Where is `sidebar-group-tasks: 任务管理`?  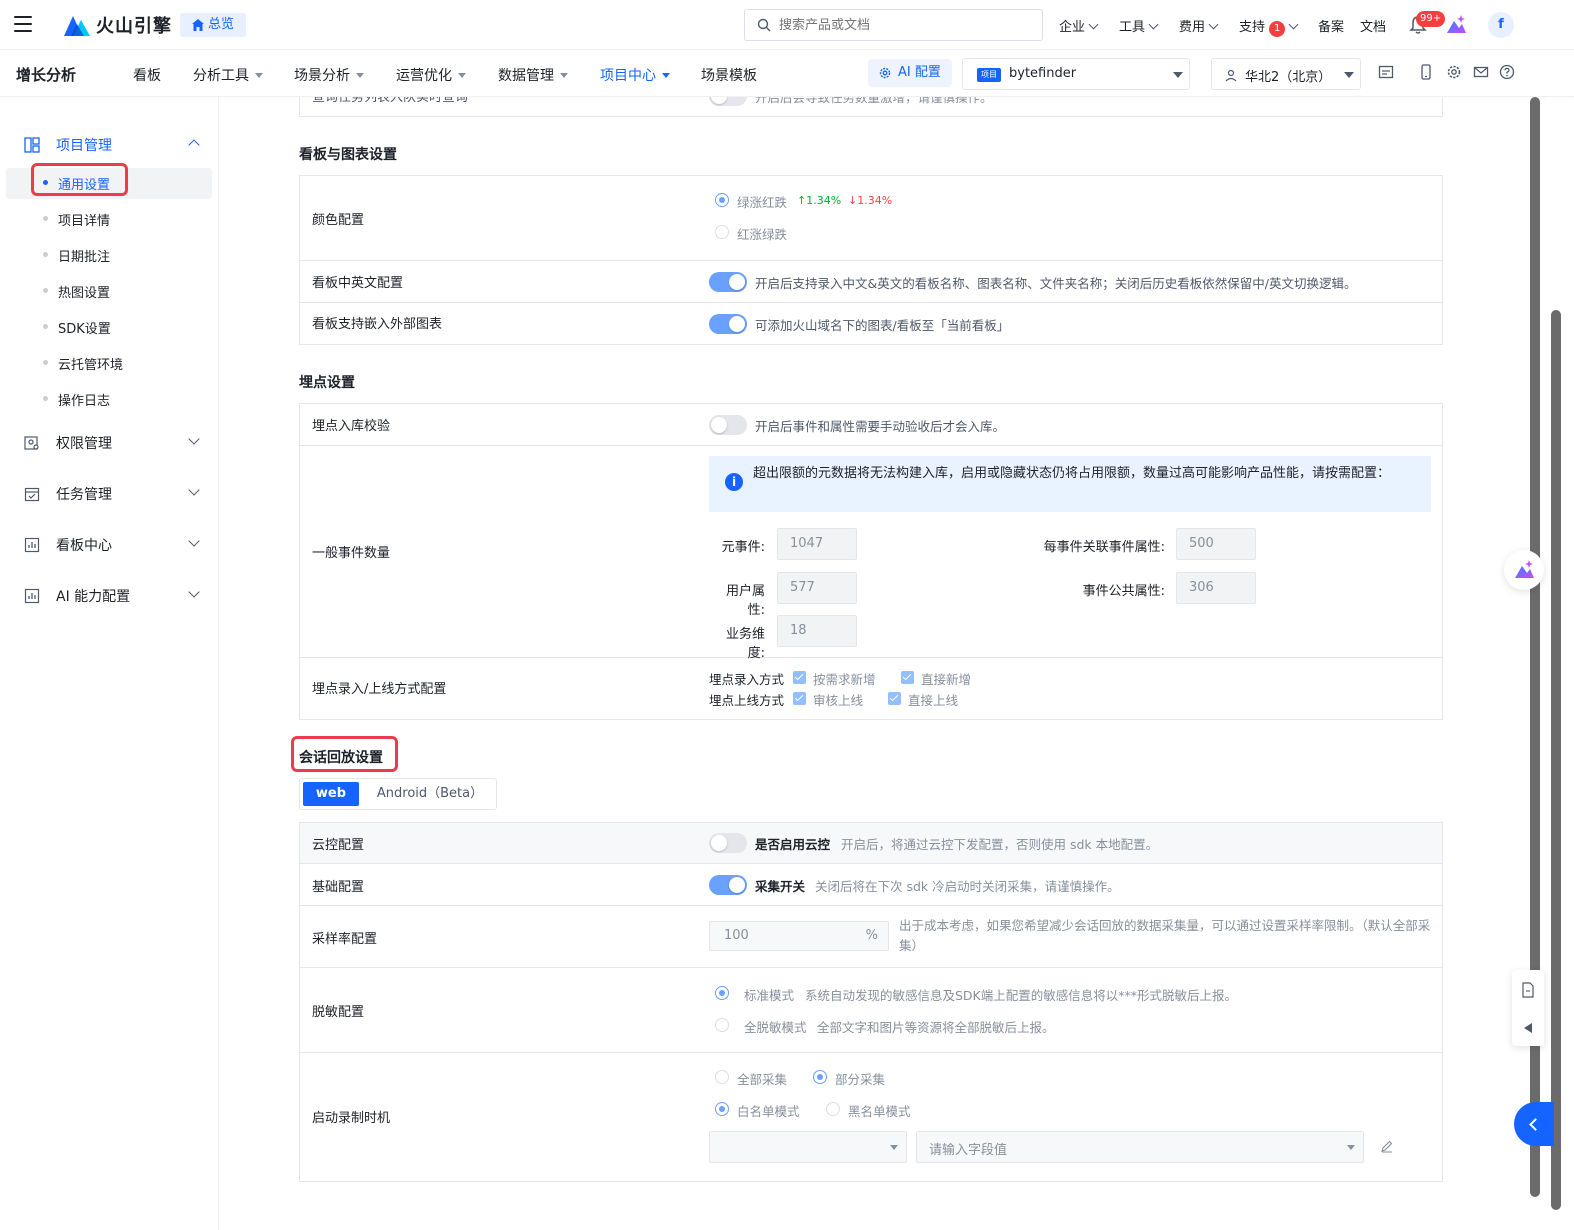 sidebar-group-tasks: 任务管理 is located at coordinates (68, 494).